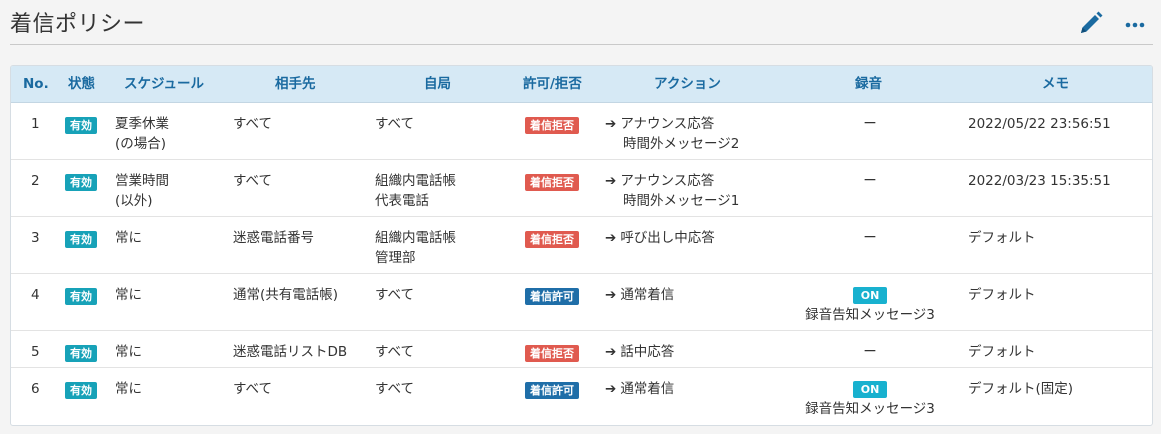 Image resolution: width=1161 pixels, height=434 pixels. I want to click on recording-cell: ON 録音告知メッセージ3, so click(870, 399).